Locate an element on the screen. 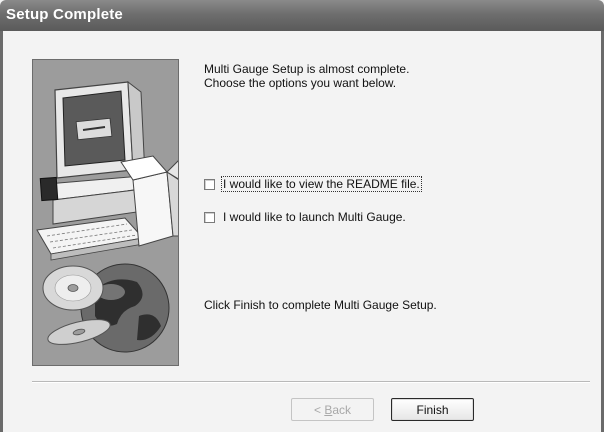 This screenshot has height=432, width=604. launch-option: I would like to launch Multi Gauge. is located at coordinates (305, 217).